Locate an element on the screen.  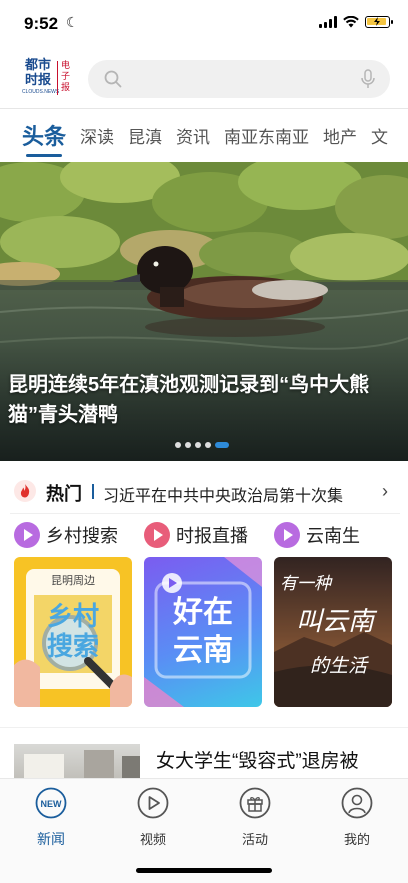
channel-rural-search: 乡村搜索 is located at coordinates (66, 535).